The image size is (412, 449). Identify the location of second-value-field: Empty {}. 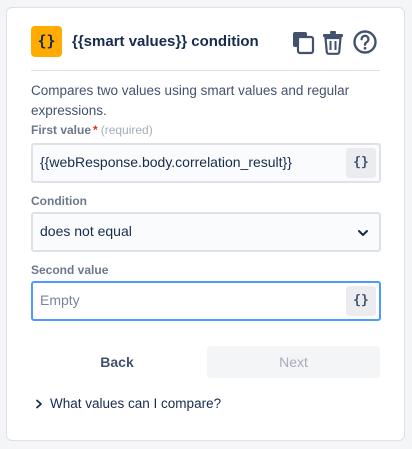
(206, 301).